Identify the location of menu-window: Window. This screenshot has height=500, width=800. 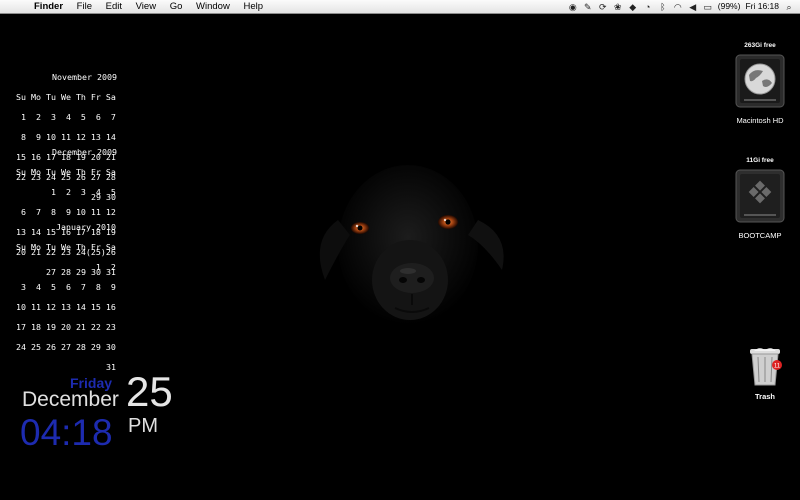
(213, 6).